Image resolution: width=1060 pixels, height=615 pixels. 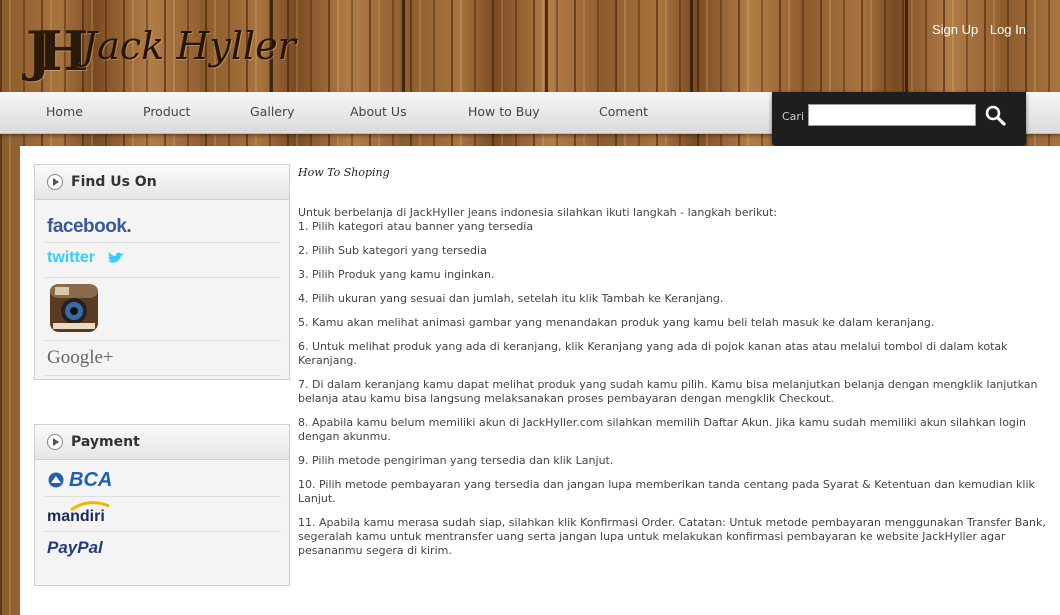 What do you see at coordinates (162, 260) in the screenshot?
I see `twitter-link: twitter` at bounding box center [162, 260].